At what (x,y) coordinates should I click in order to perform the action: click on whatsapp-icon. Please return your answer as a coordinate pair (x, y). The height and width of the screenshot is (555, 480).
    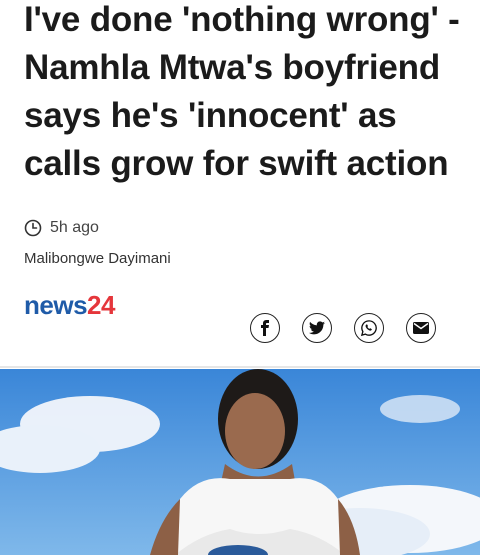
    Looking at the image, I should click on (369, 328).